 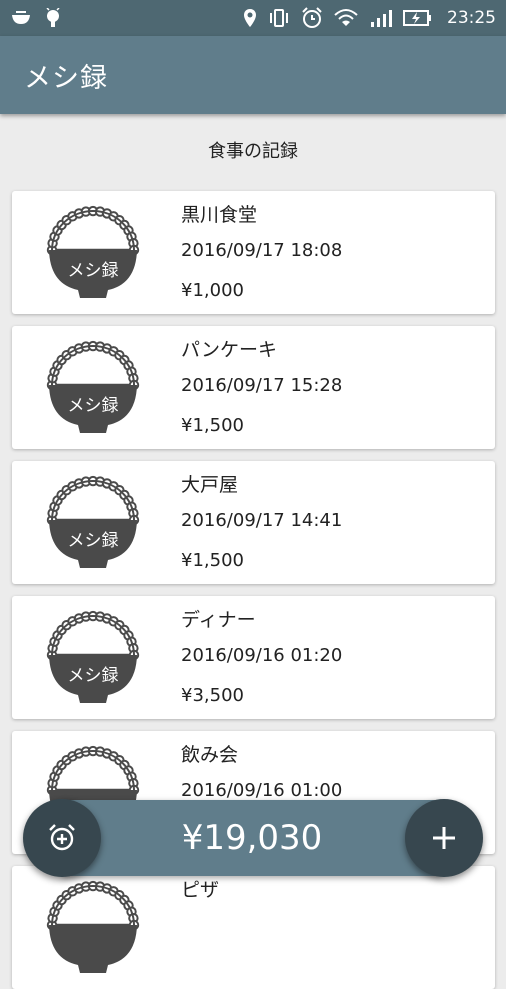 What do you see at coordinates (312, 17) in the screenshot?
I see `alarm-icon` at bounding box center [312, 17].